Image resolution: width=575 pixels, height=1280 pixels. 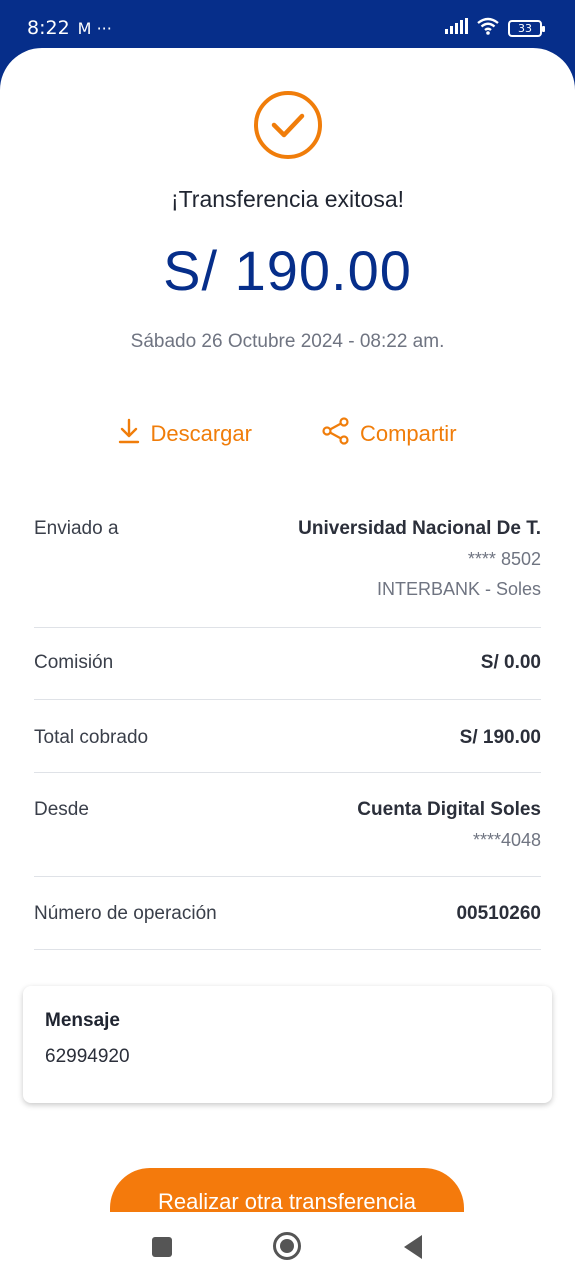 I want to click on message-card: Mensaje 62994920, so click(x=287, y=1044).